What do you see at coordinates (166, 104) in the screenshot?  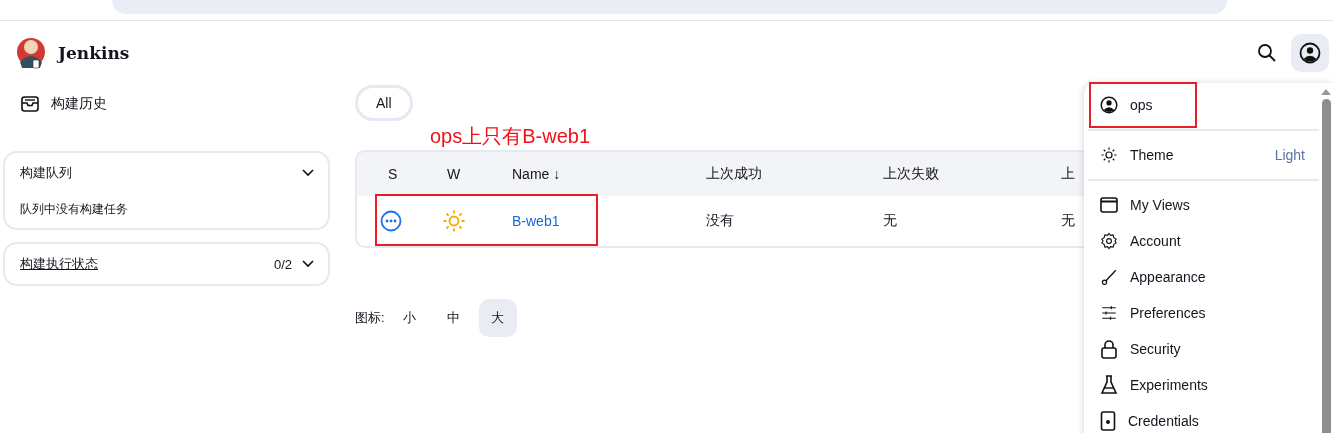 I see `sidebar-item: 构建历史` at bounding box center [166, 104].